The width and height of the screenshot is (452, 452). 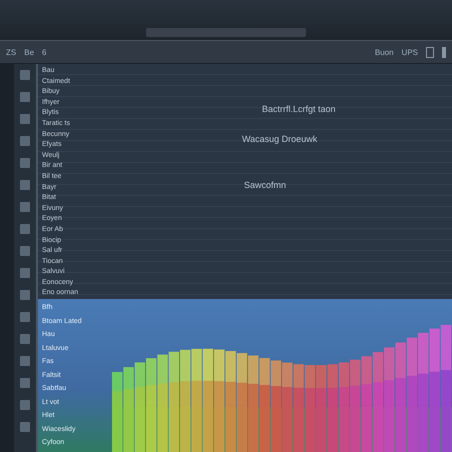 What do you see at coordinates (430, 52) in the screenshot?
I see `document-icon` at bounding box center [430, 52].